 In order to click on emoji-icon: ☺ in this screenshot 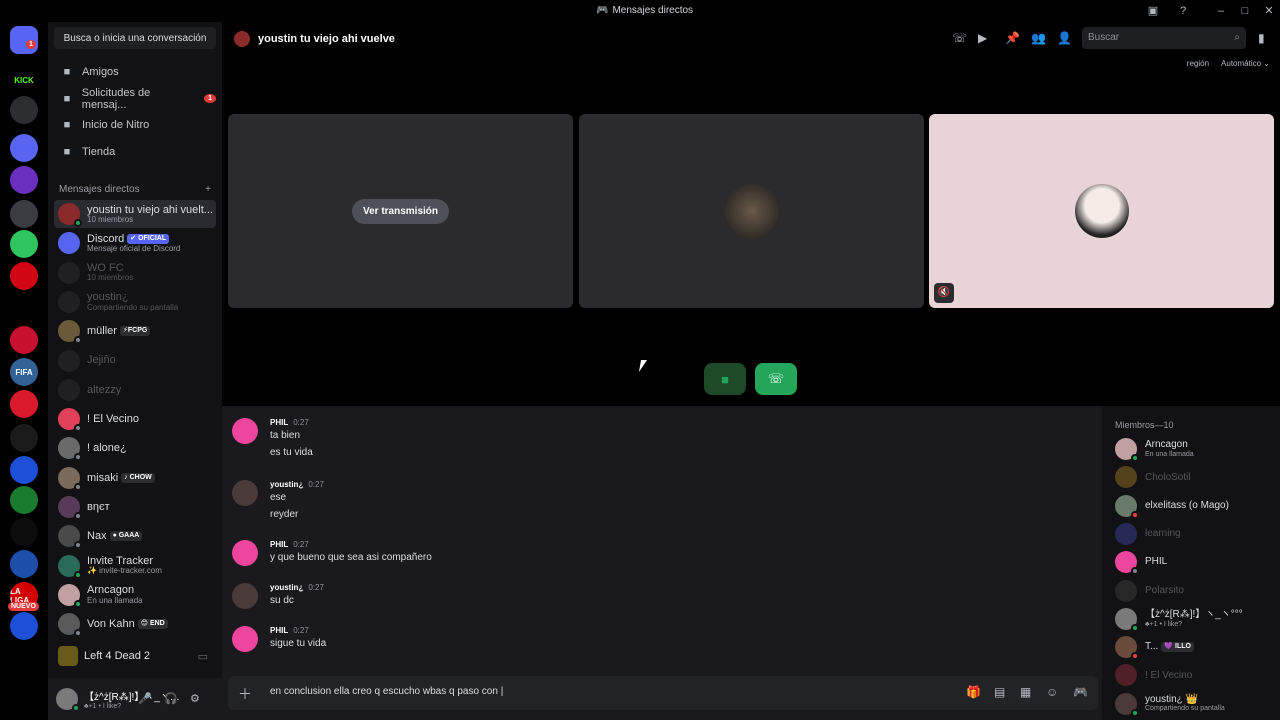, I will do `click(1052, 692)`.